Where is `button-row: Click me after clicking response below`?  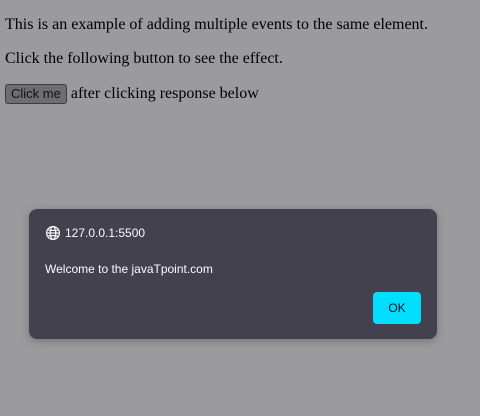 button-row: Click me after clicking response below is located at coordinates (132, 94).